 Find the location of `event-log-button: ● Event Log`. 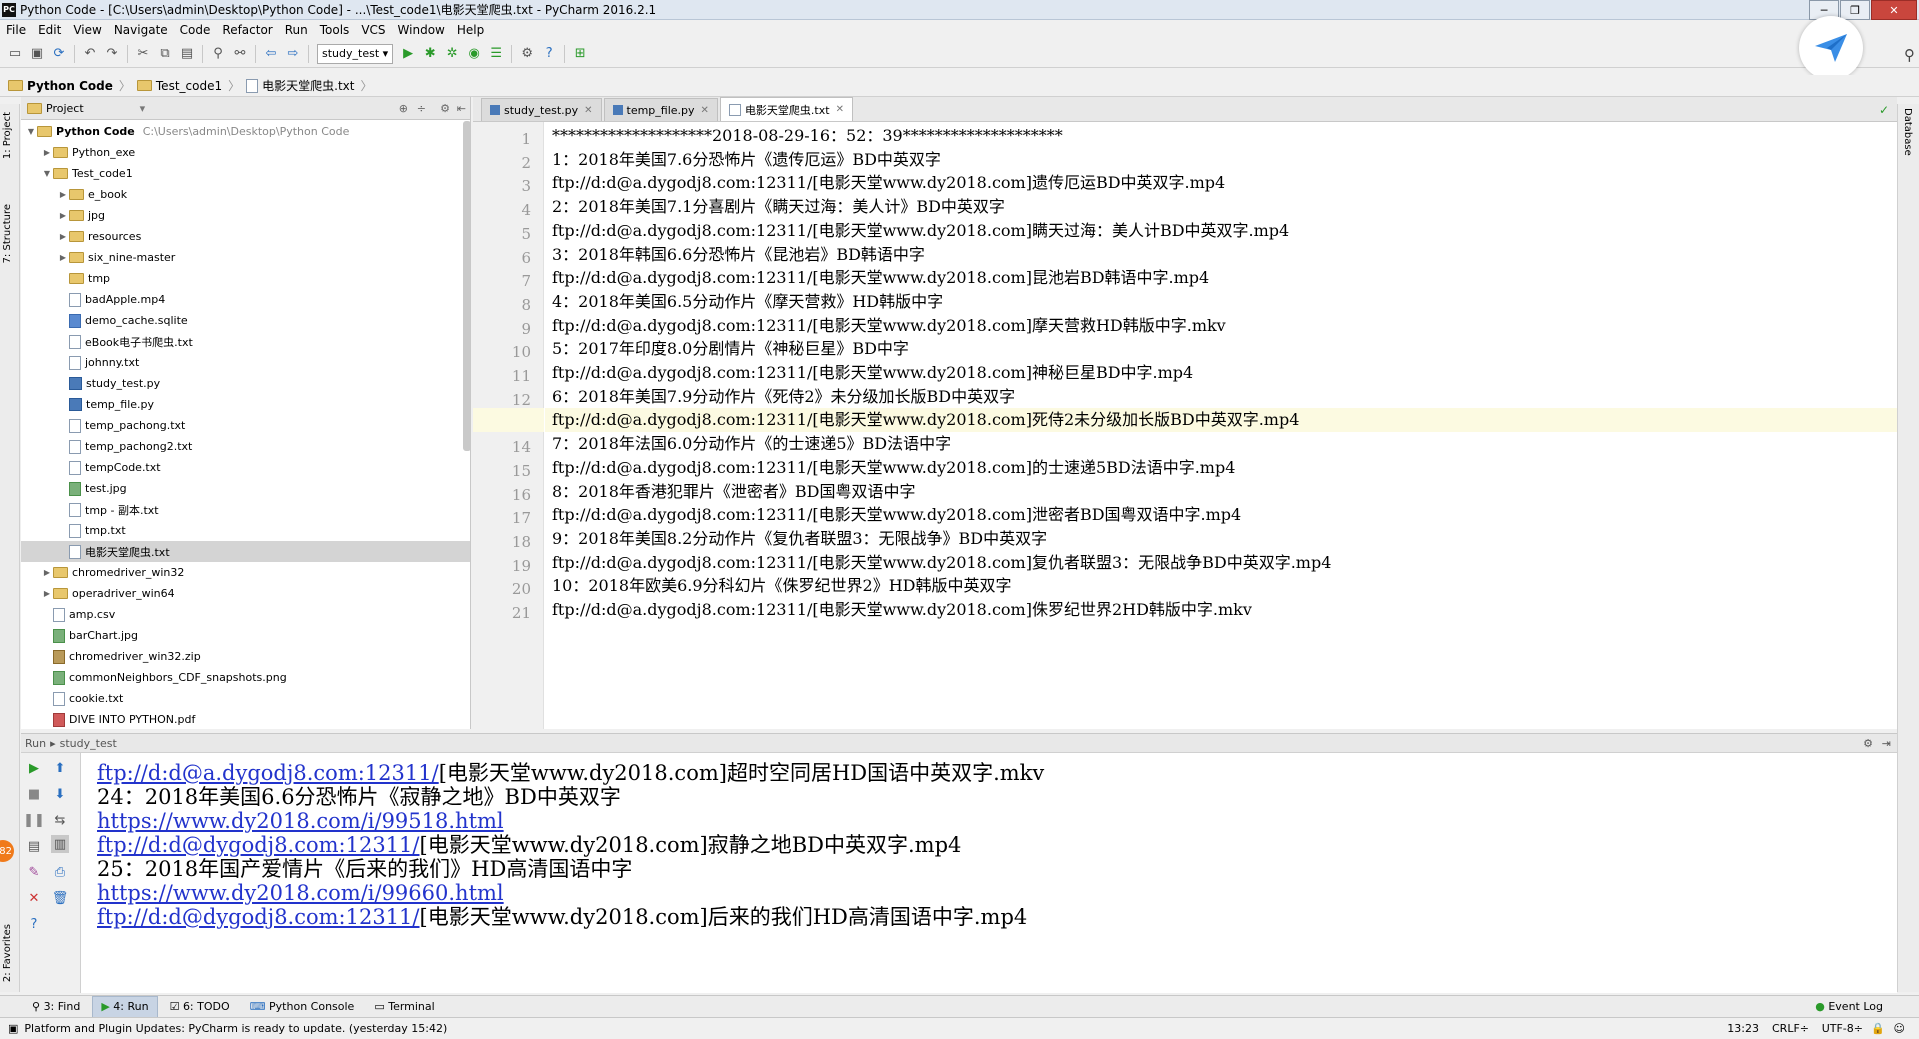

event-log-button: ● Event Log is located at coordinates (1849, 1007).